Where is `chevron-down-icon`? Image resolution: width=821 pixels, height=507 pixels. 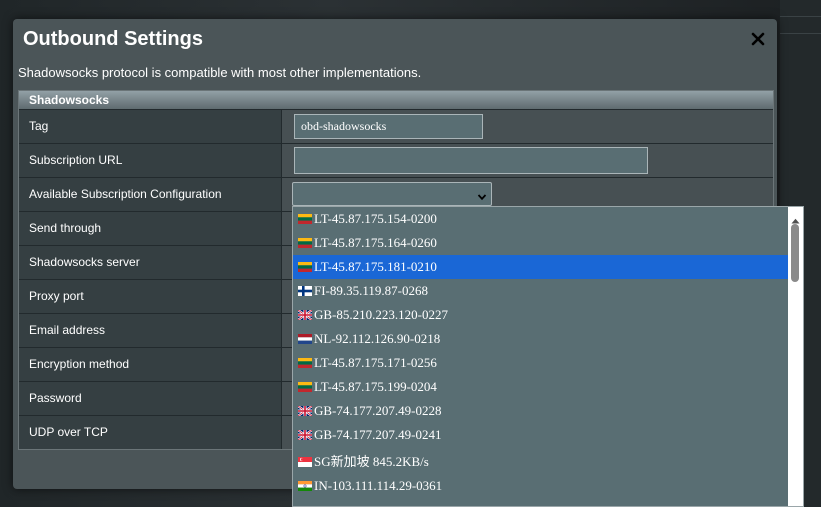 chevron-down-icon is located at coordinates (482, 198).